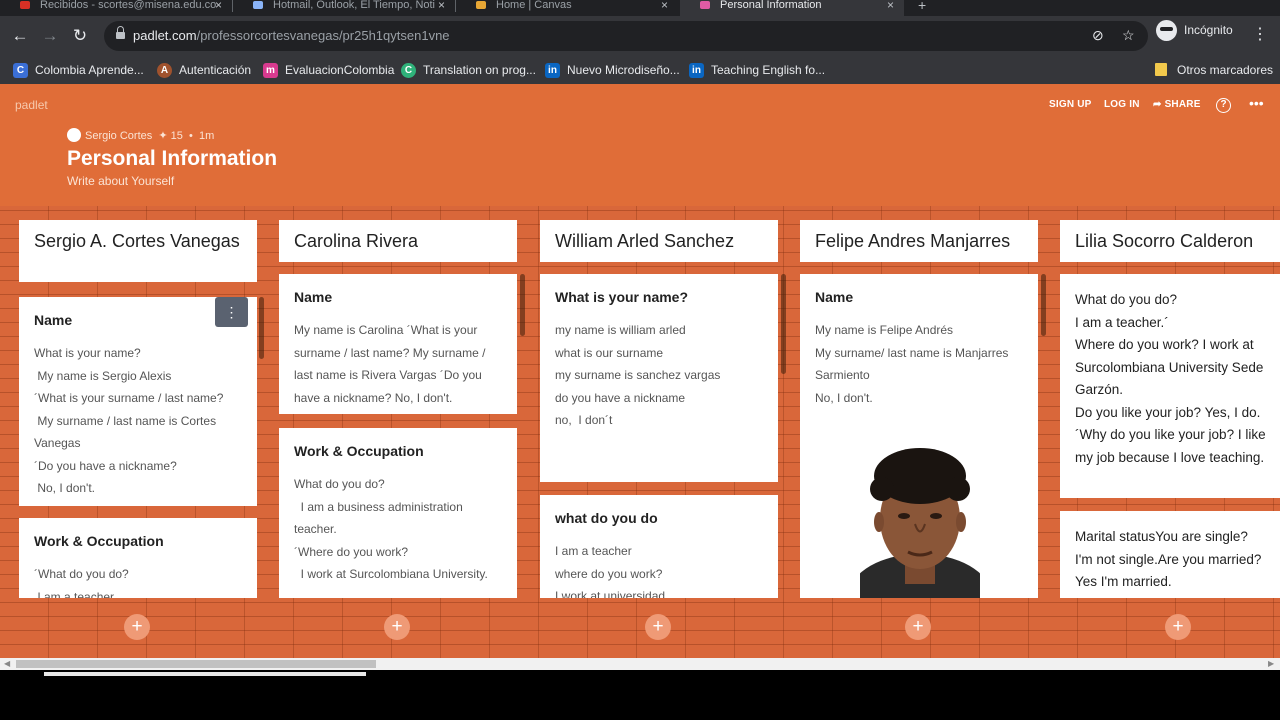  I want to click on scrollbar-thumb, so click(196, 664).